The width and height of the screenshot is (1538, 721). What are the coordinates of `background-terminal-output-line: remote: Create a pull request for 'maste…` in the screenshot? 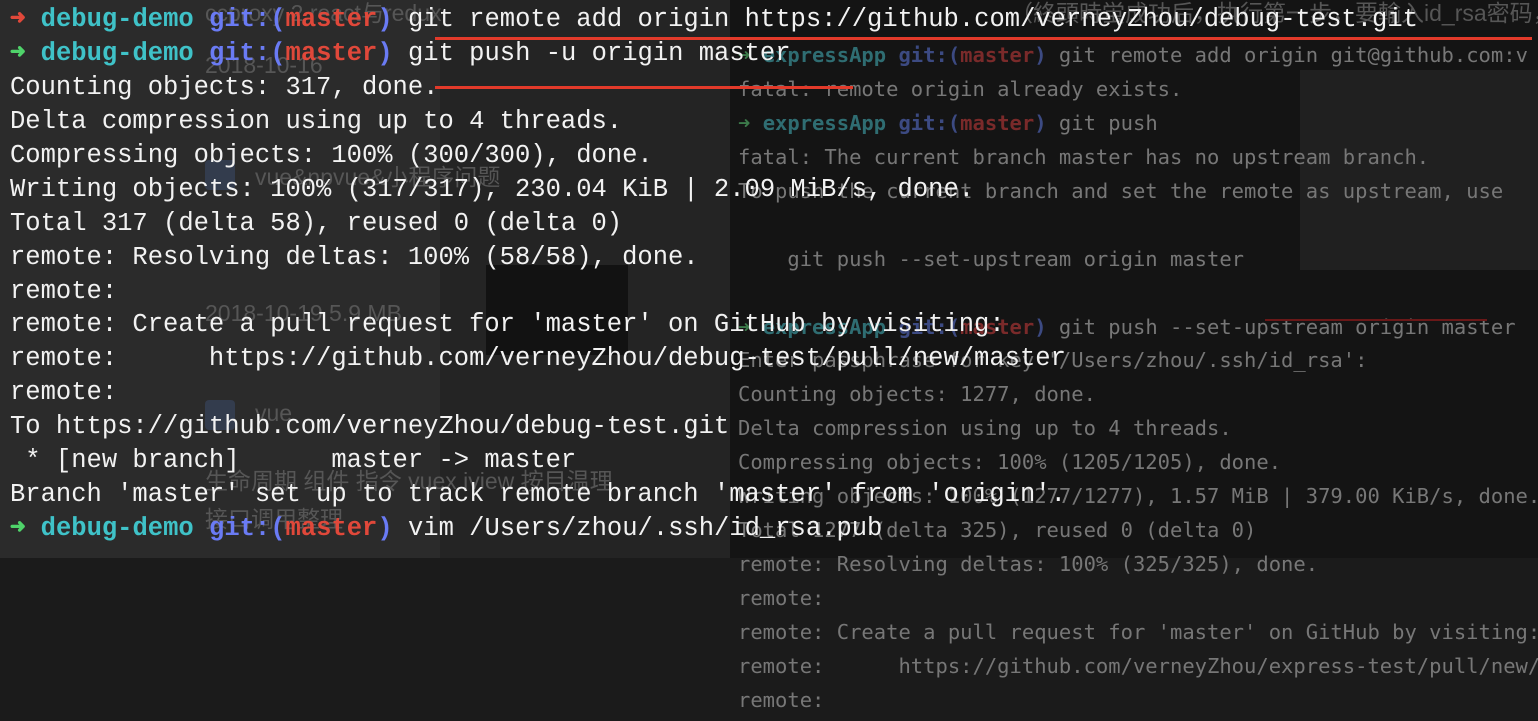 It's located at (1138, 636).